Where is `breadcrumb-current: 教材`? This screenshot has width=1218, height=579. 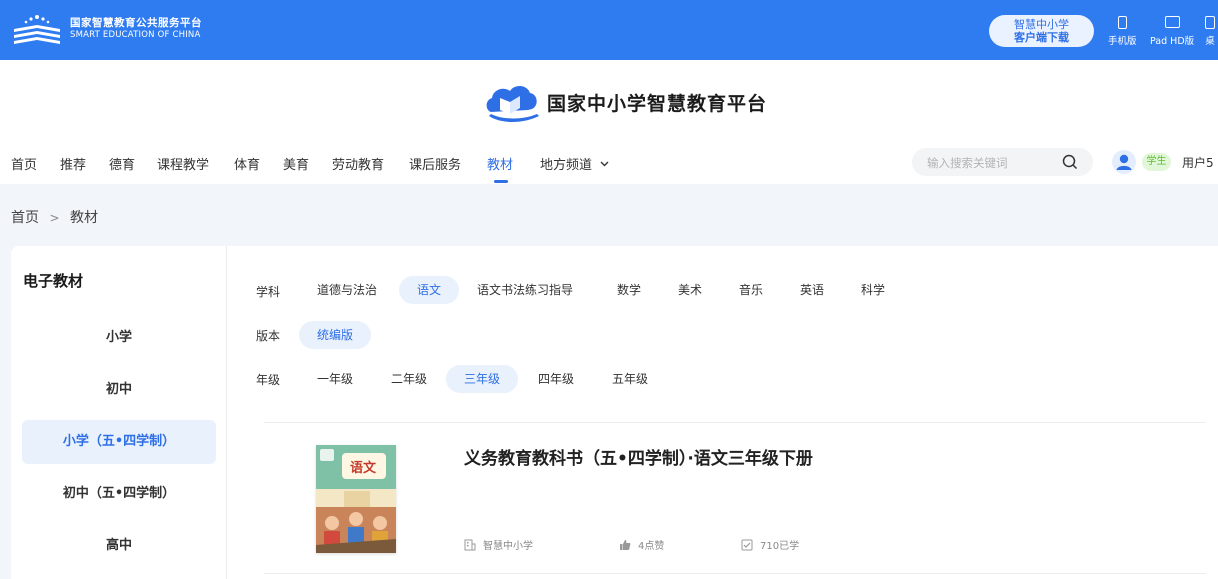 breadcrumb-current: 教材 is located at coordinates (83, 218).